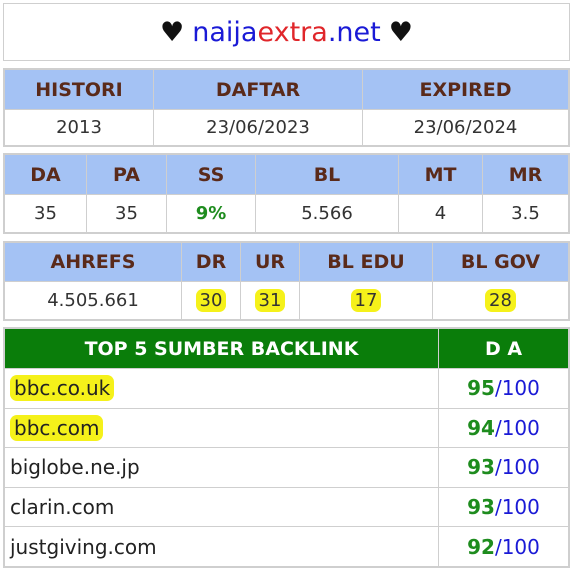 The image size is (575, 572). I want to click on value-mr: 3.5, so click(525, 213).